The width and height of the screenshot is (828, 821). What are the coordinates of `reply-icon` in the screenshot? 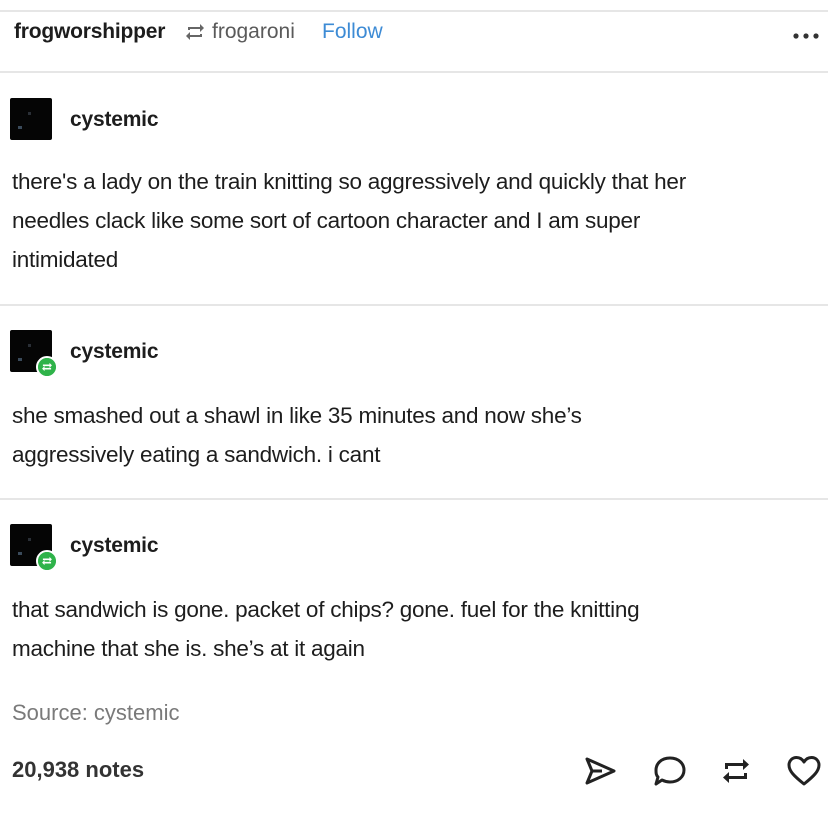 It's located at (670, 771).